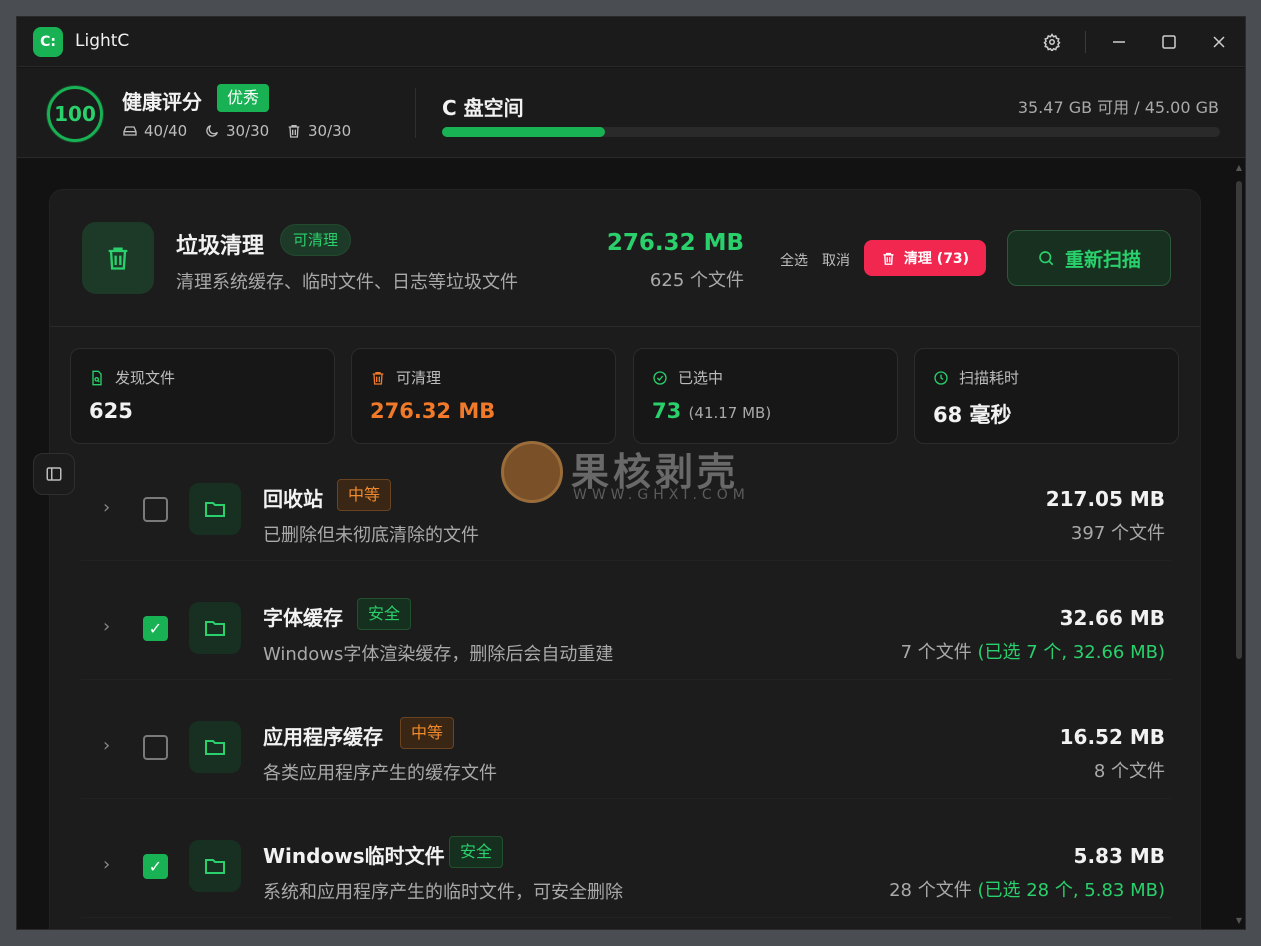 The height and width of the screenshot is (946, 1261). I want to click on row-desc: Windows字体渲染缓存，删除后会自动重建, so click(438, 654).